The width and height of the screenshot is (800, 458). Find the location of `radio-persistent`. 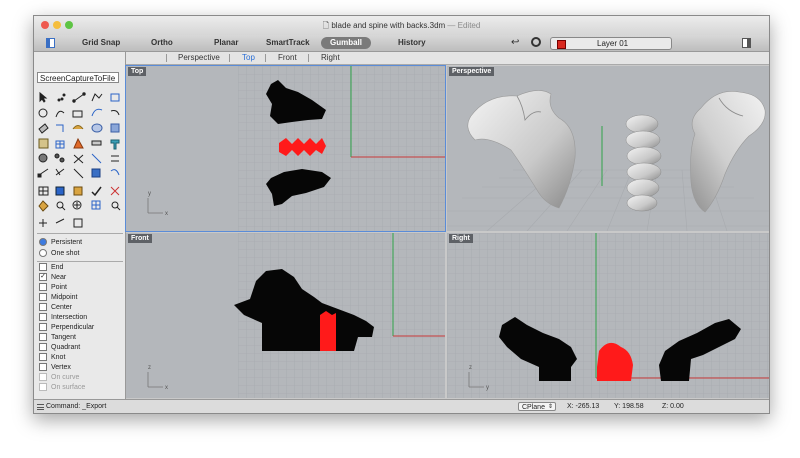

radio-persistent is located at coordinates (43, 242).